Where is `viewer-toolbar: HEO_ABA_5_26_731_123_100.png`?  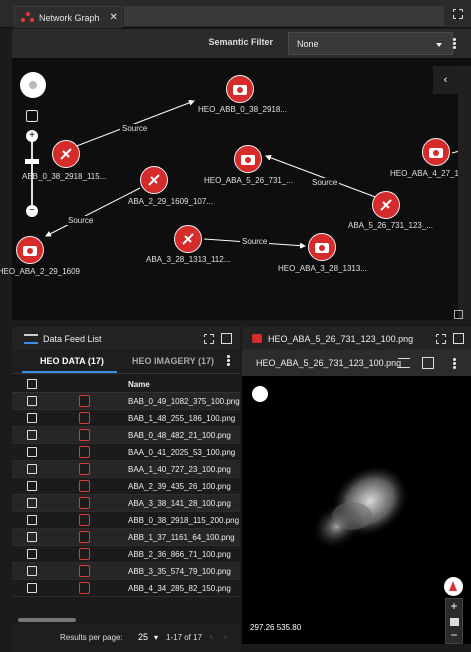 viewer-toolbar: HEO_ABA_5_26_731_123_100.png is located at coordinates (356, 363).